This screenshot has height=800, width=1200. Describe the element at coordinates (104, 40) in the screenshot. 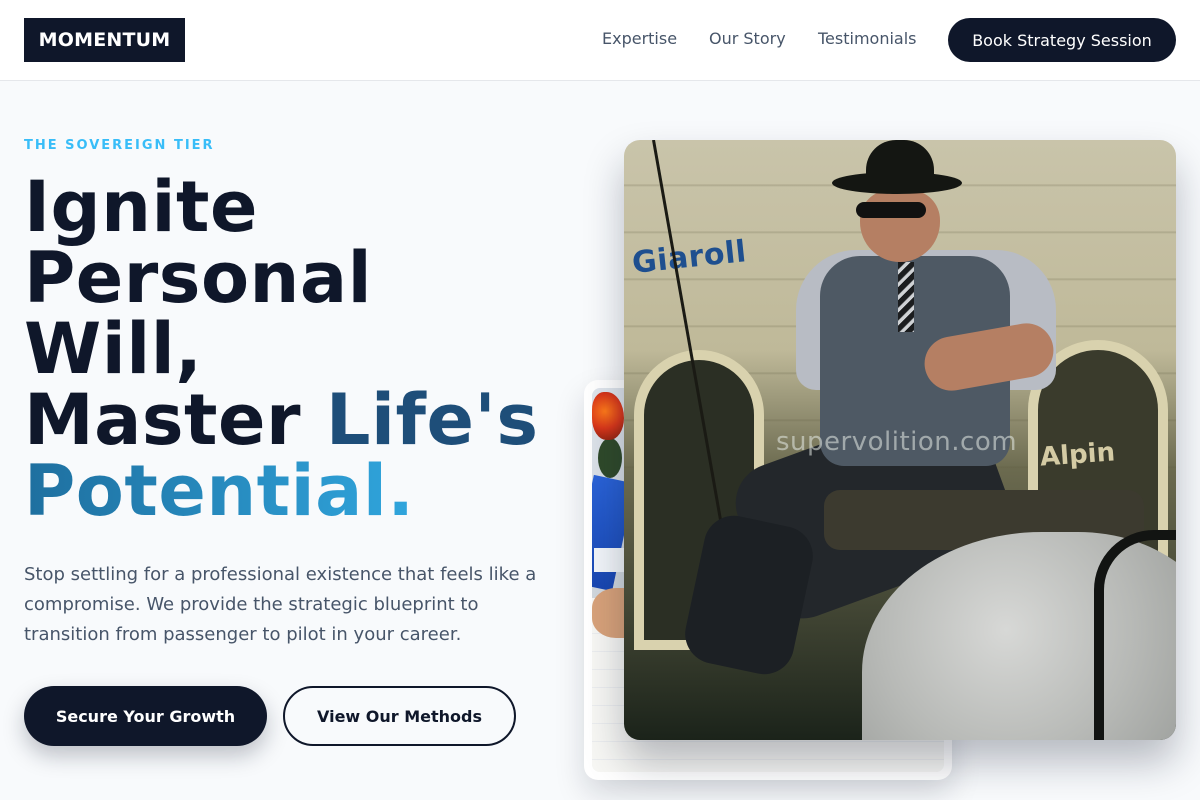

I see `brand-logo: MOMENTUM` at that location.